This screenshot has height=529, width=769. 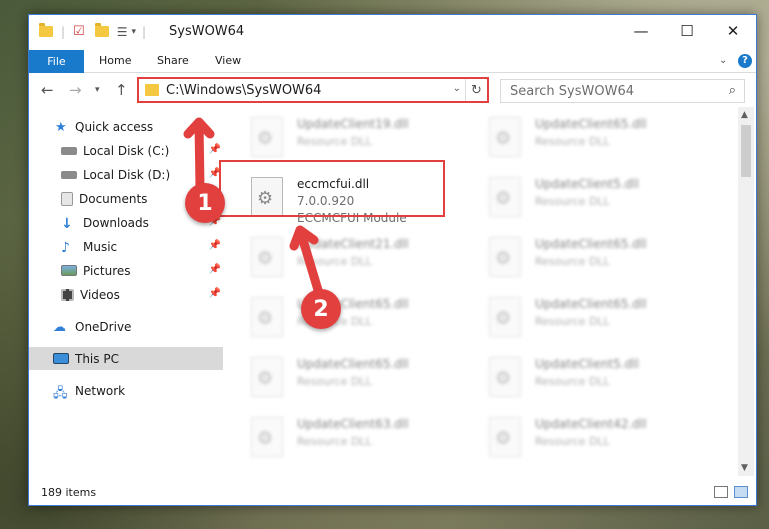 What do you see at coordinates (253, 206) in the screenshot?
I see `annotation-arrows` at bounding box center [253, 206].